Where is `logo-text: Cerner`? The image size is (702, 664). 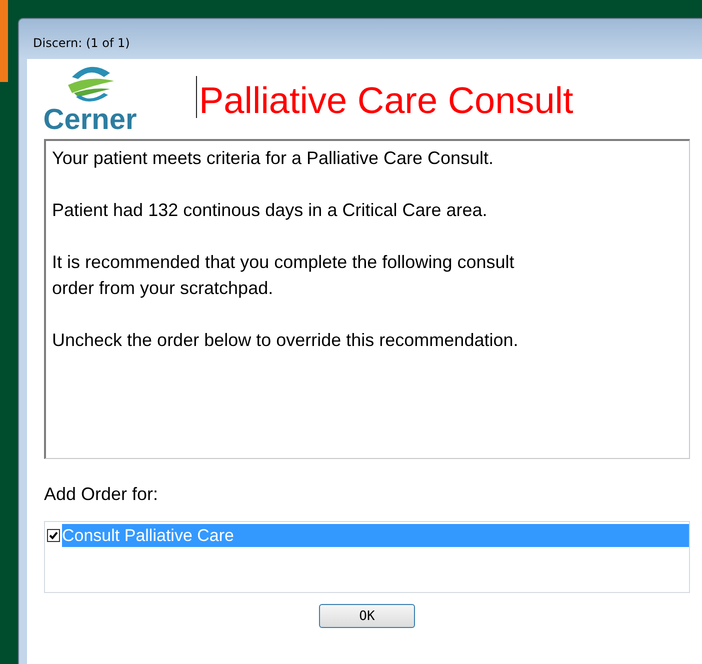
logo-text: Cerner is located at coordinates (90, 120).